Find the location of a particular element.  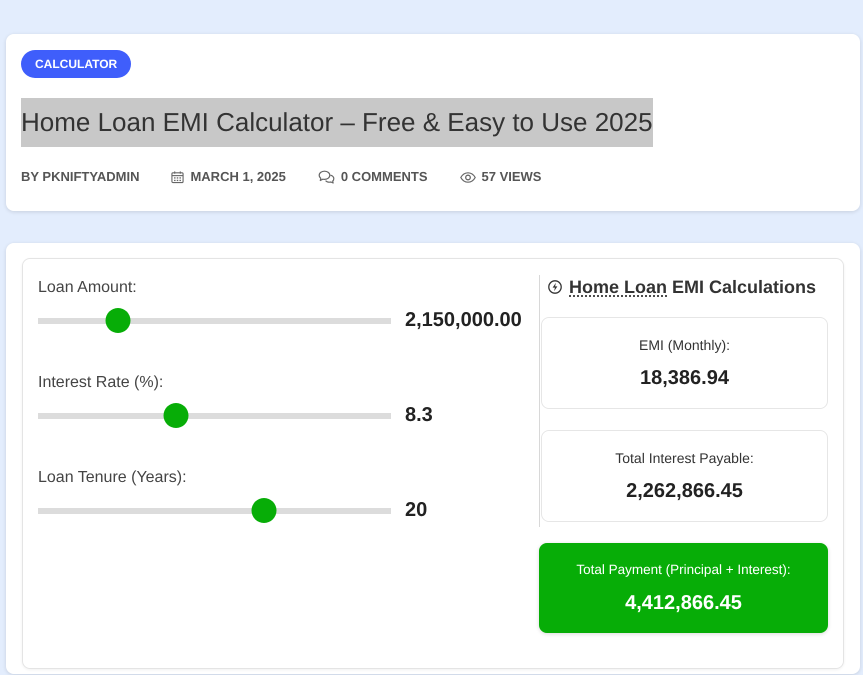

slider-label: Interest Rate (%): is located at coordinates (101, 383).